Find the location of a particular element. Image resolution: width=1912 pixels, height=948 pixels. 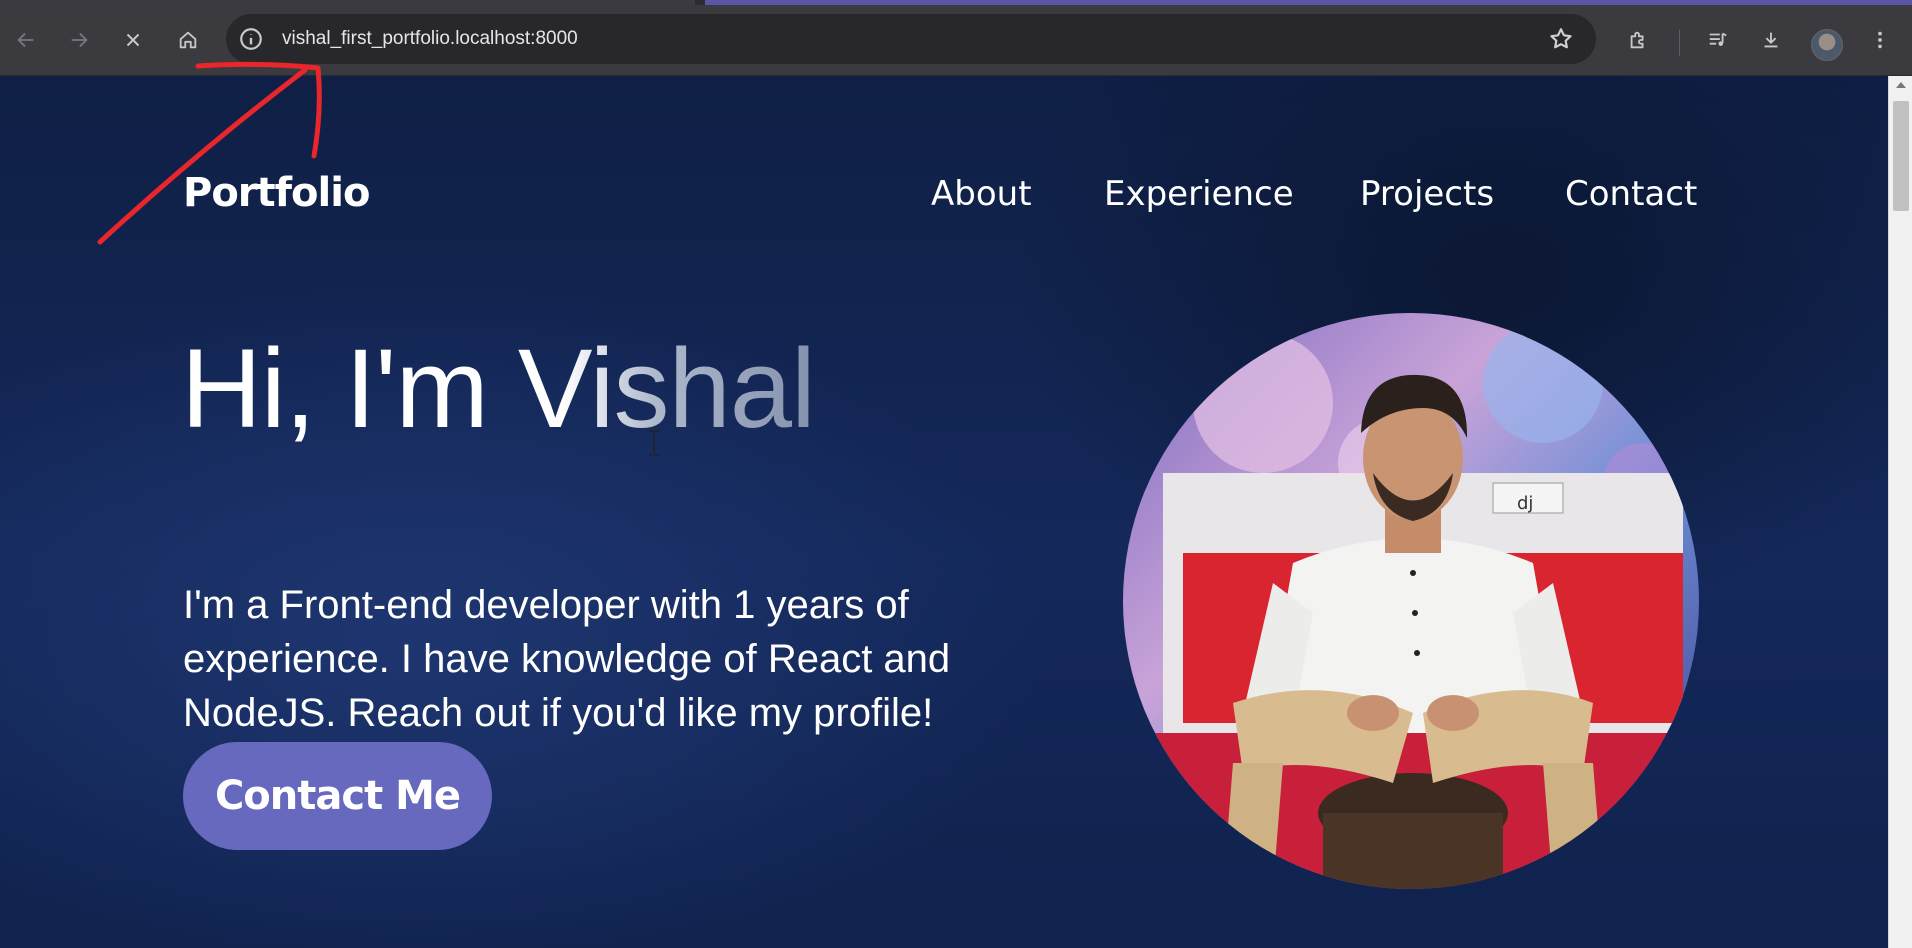

forward-button is located at coordinates (79, 40).